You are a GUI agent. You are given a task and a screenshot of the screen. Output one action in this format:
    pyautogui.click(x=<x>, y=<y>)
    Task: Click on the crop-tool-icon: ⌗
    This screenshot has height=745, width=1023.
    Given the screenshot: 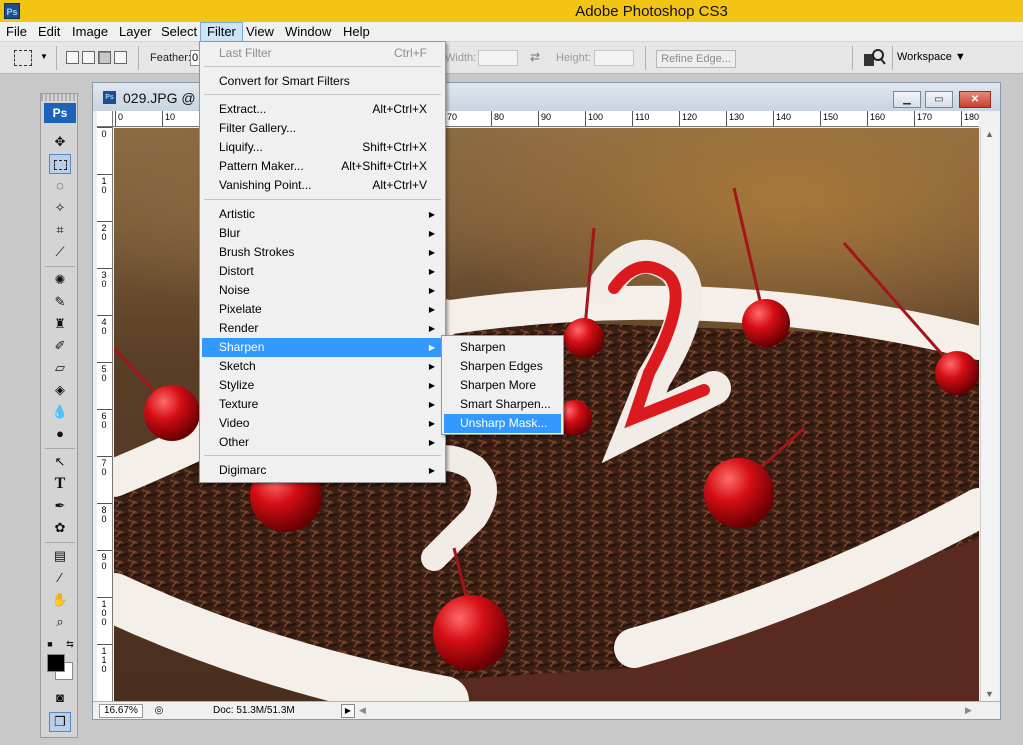 What is the action you would take?
    pyautogui.click(x=60, y=230)
    